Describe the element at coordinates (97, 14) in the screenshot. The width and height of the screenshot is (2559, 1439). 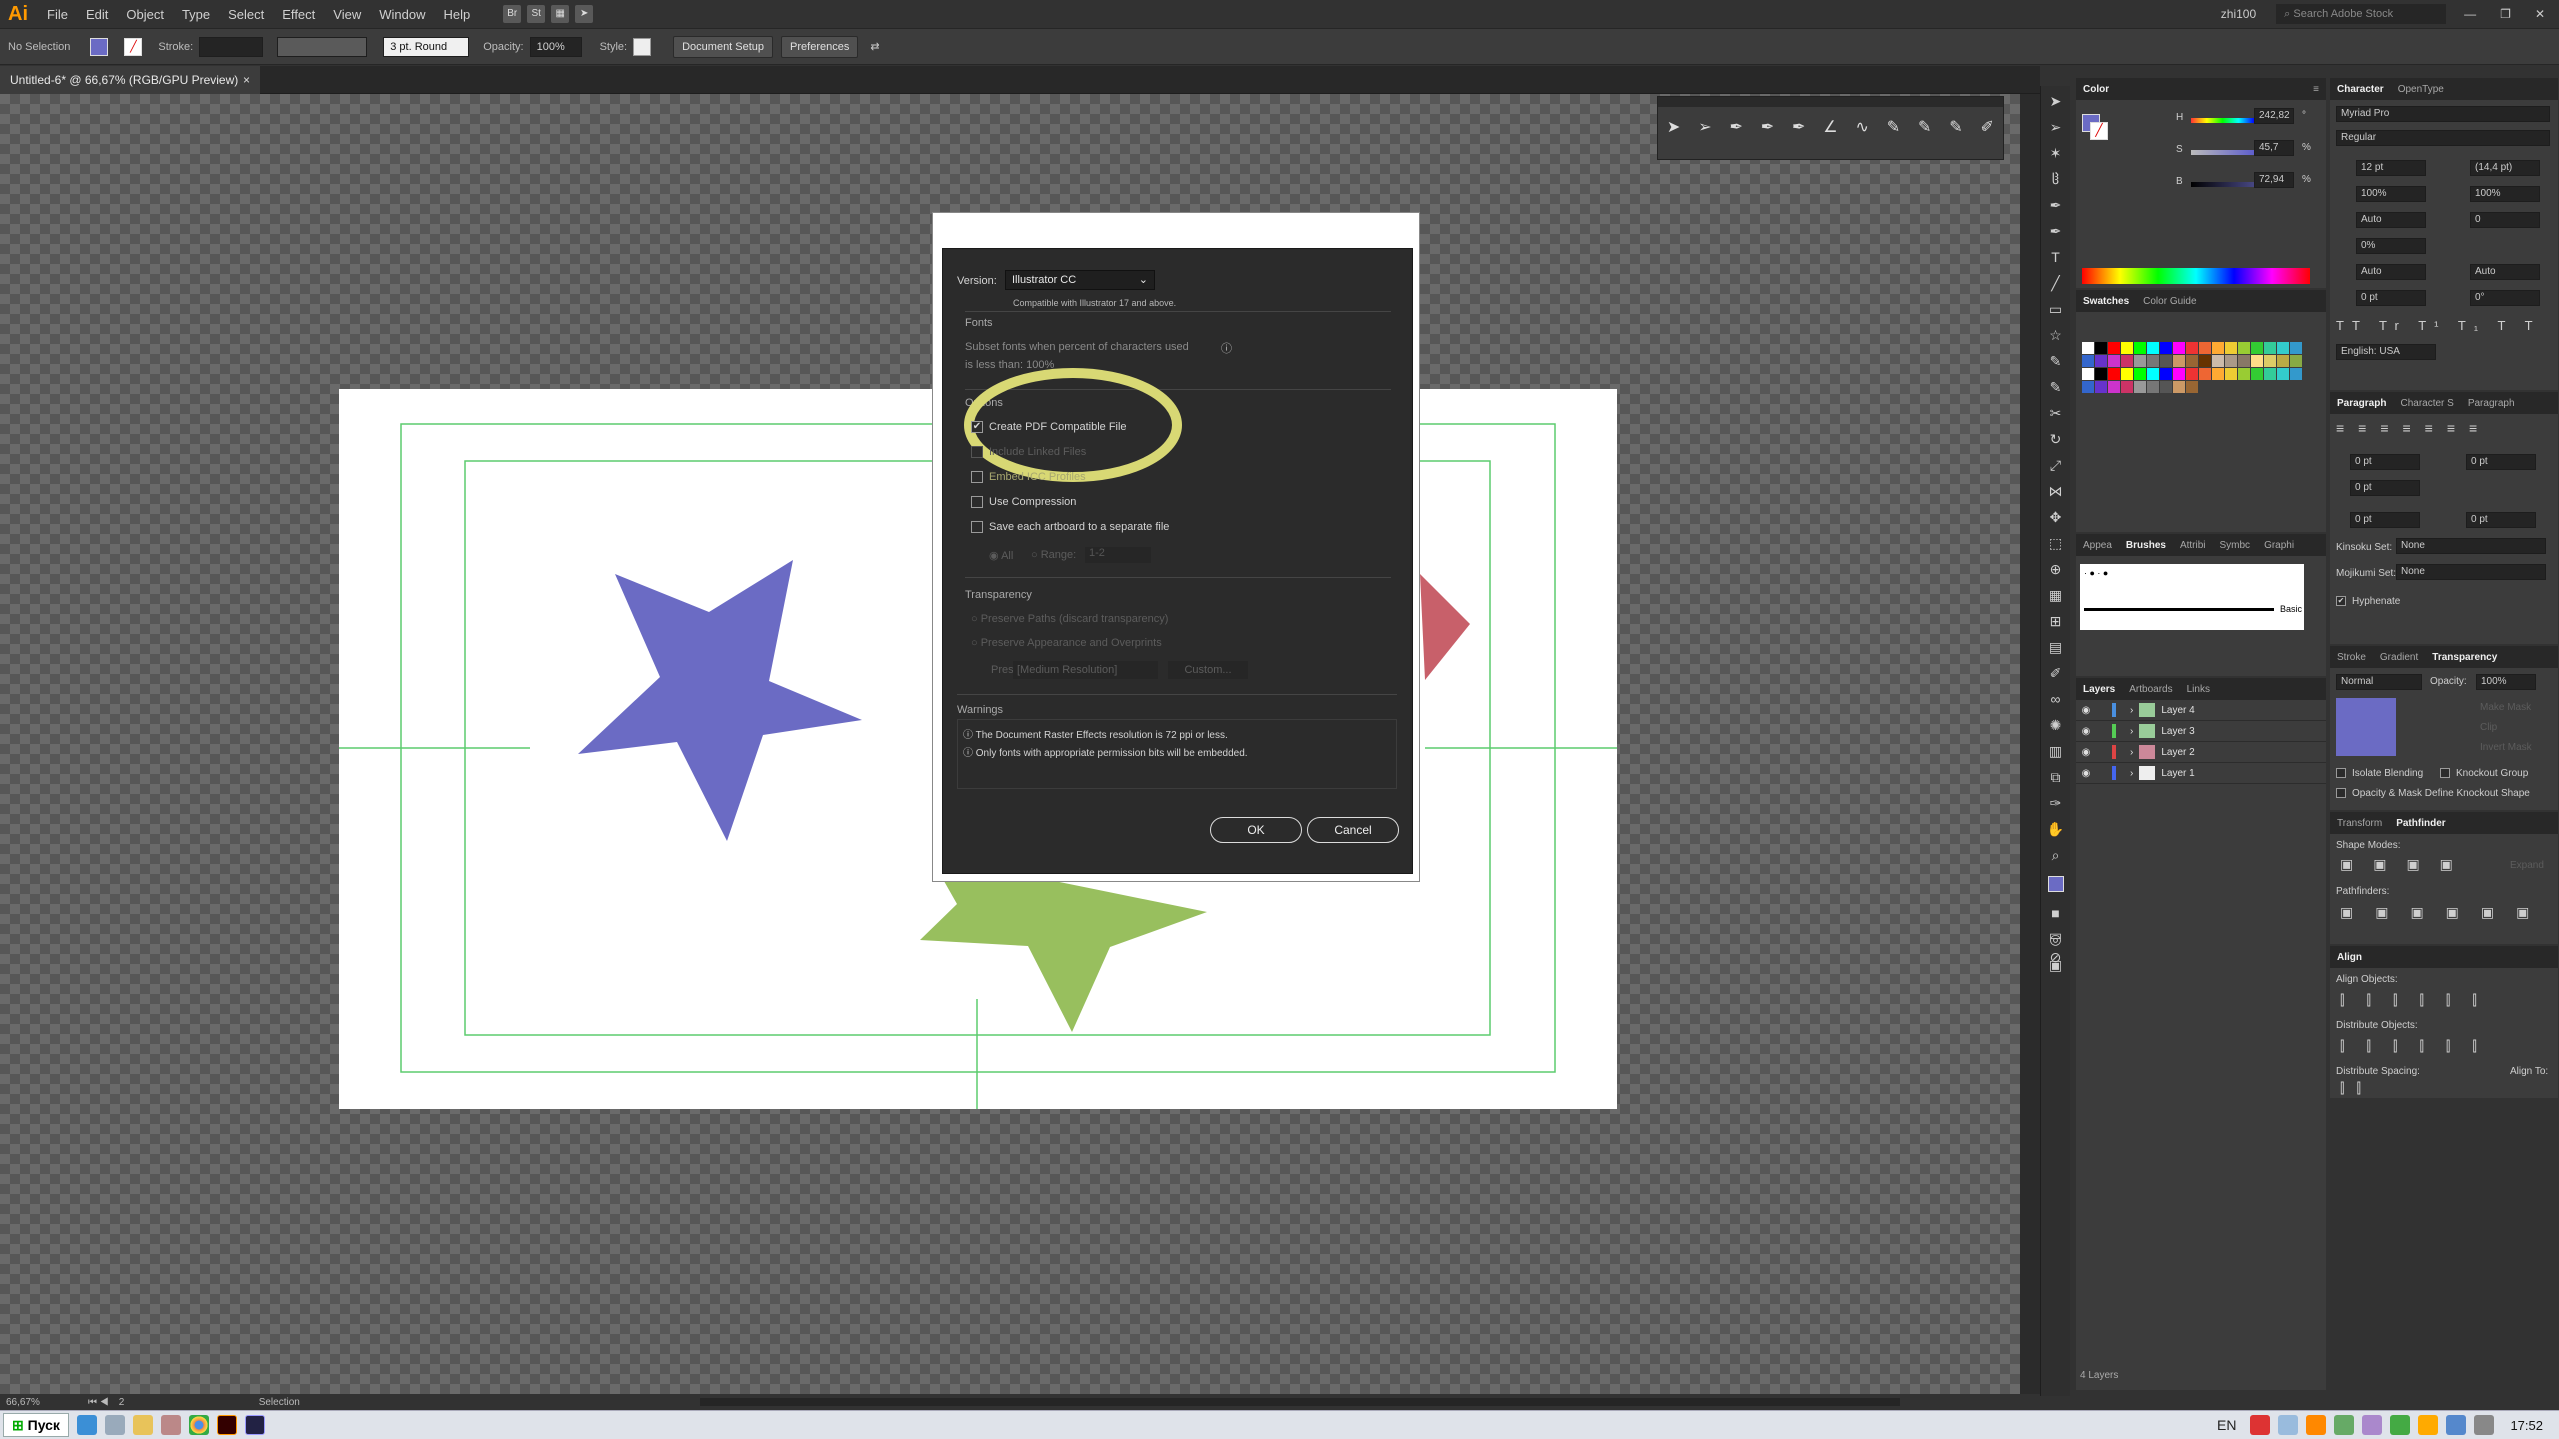
I see `menu-edit: Edit` at that location.